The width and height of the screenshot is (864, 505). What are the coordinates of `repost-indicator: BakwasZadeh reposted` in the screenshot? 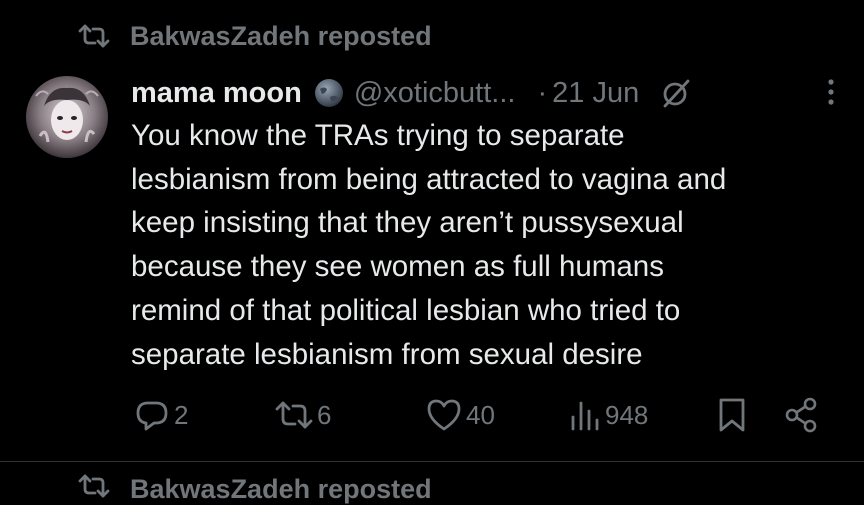 It's located at (255, 36).